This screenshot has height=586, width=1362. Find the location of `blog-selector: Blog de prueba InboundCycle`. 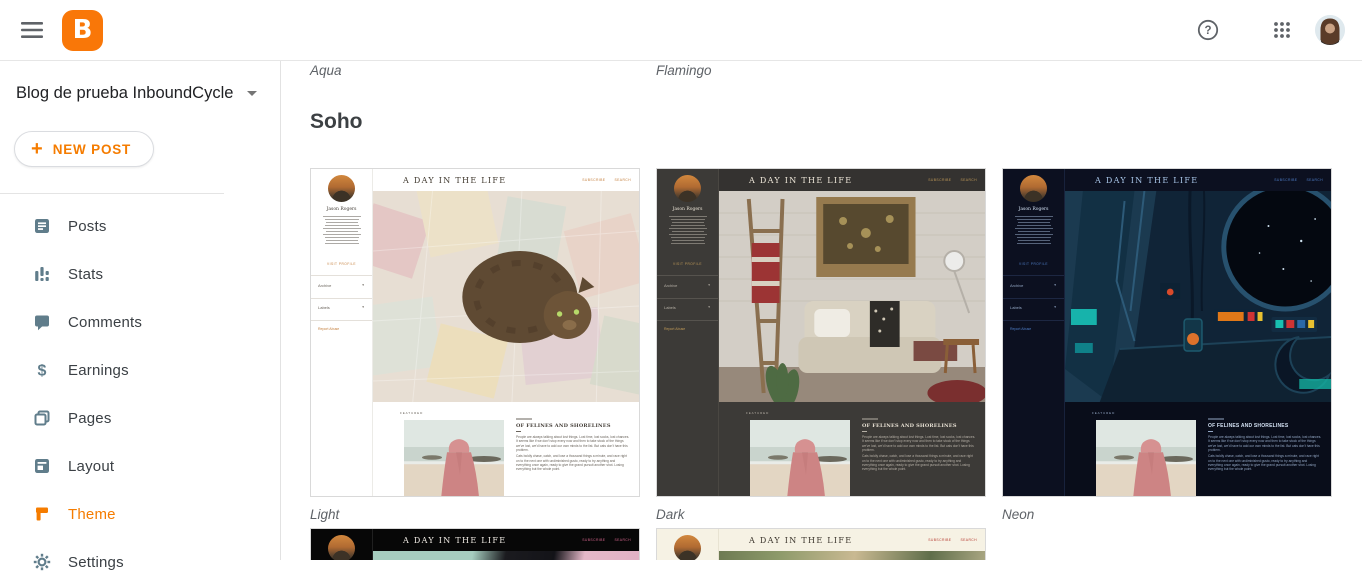

blog-selector: Blog de prueba InboundCycle is located at coordinates (148, 93).